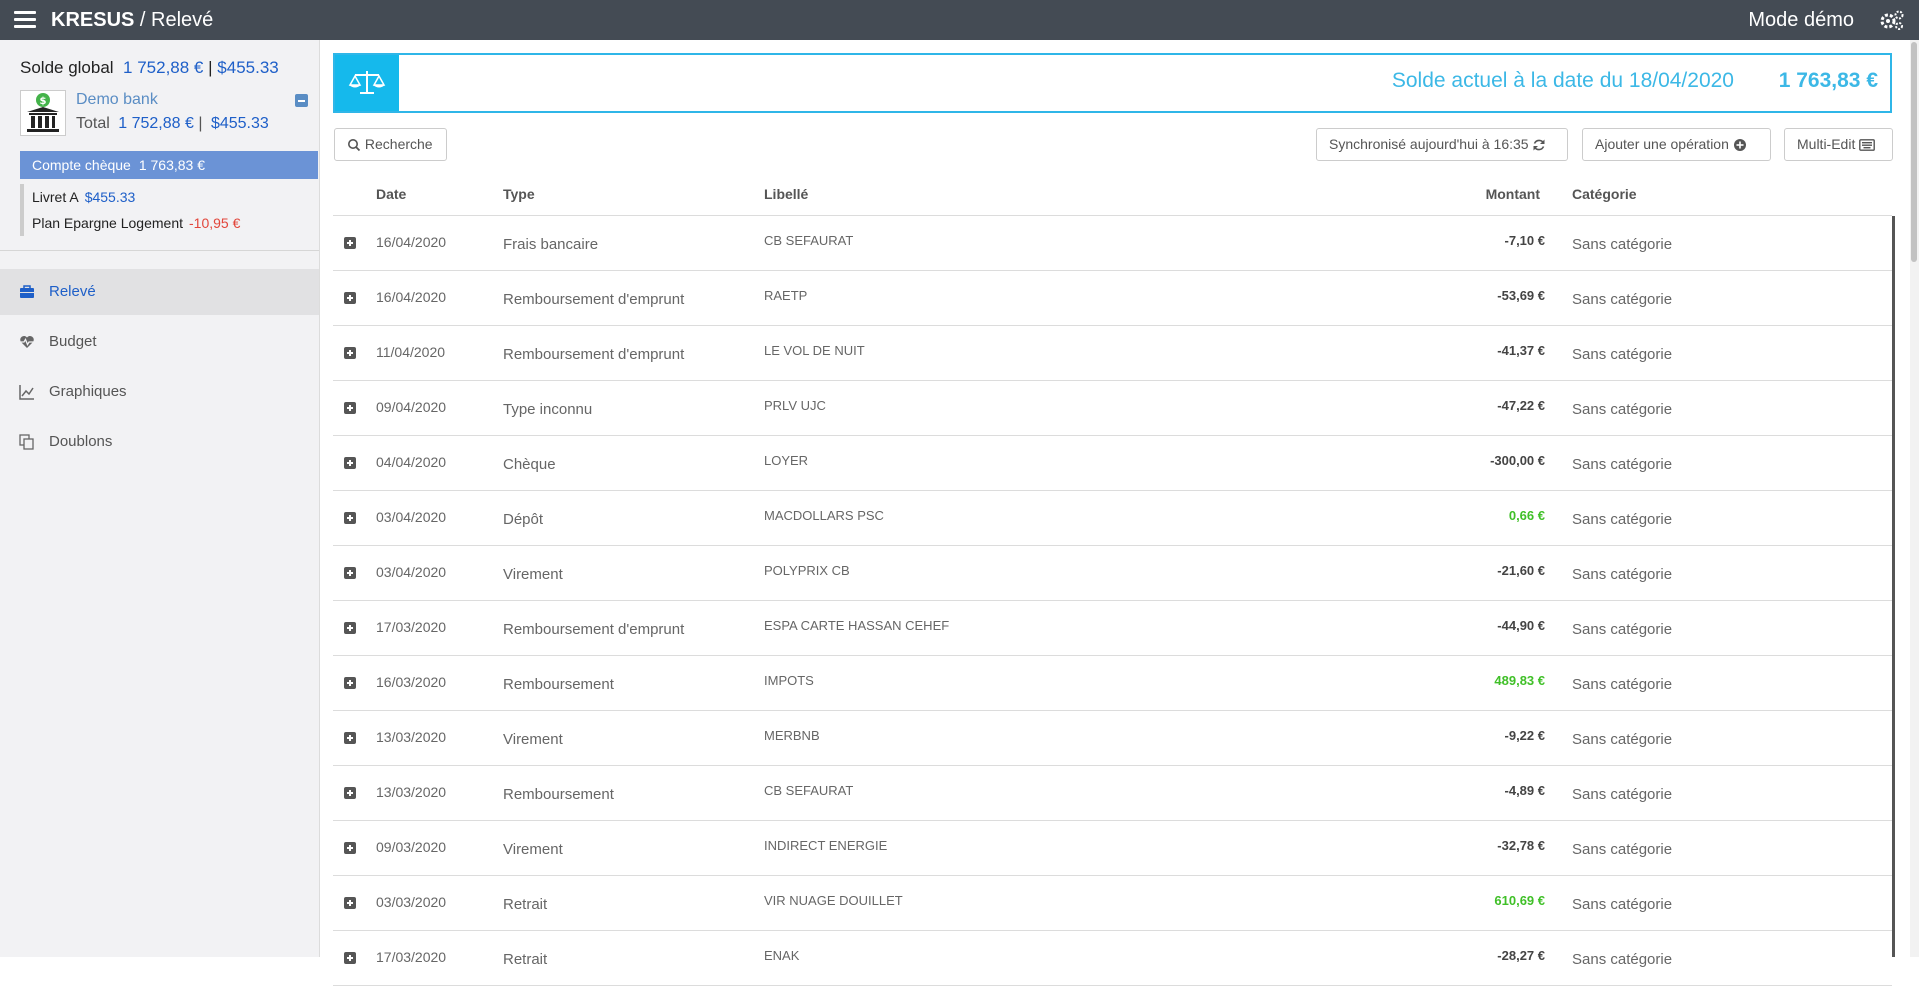 This screenshot has height=986, width=1919. What do you see at coordinates (169, 197) in the screenshot?
I see `account-livret-a: Livret A $455.33` at bounding box center [169, 197].